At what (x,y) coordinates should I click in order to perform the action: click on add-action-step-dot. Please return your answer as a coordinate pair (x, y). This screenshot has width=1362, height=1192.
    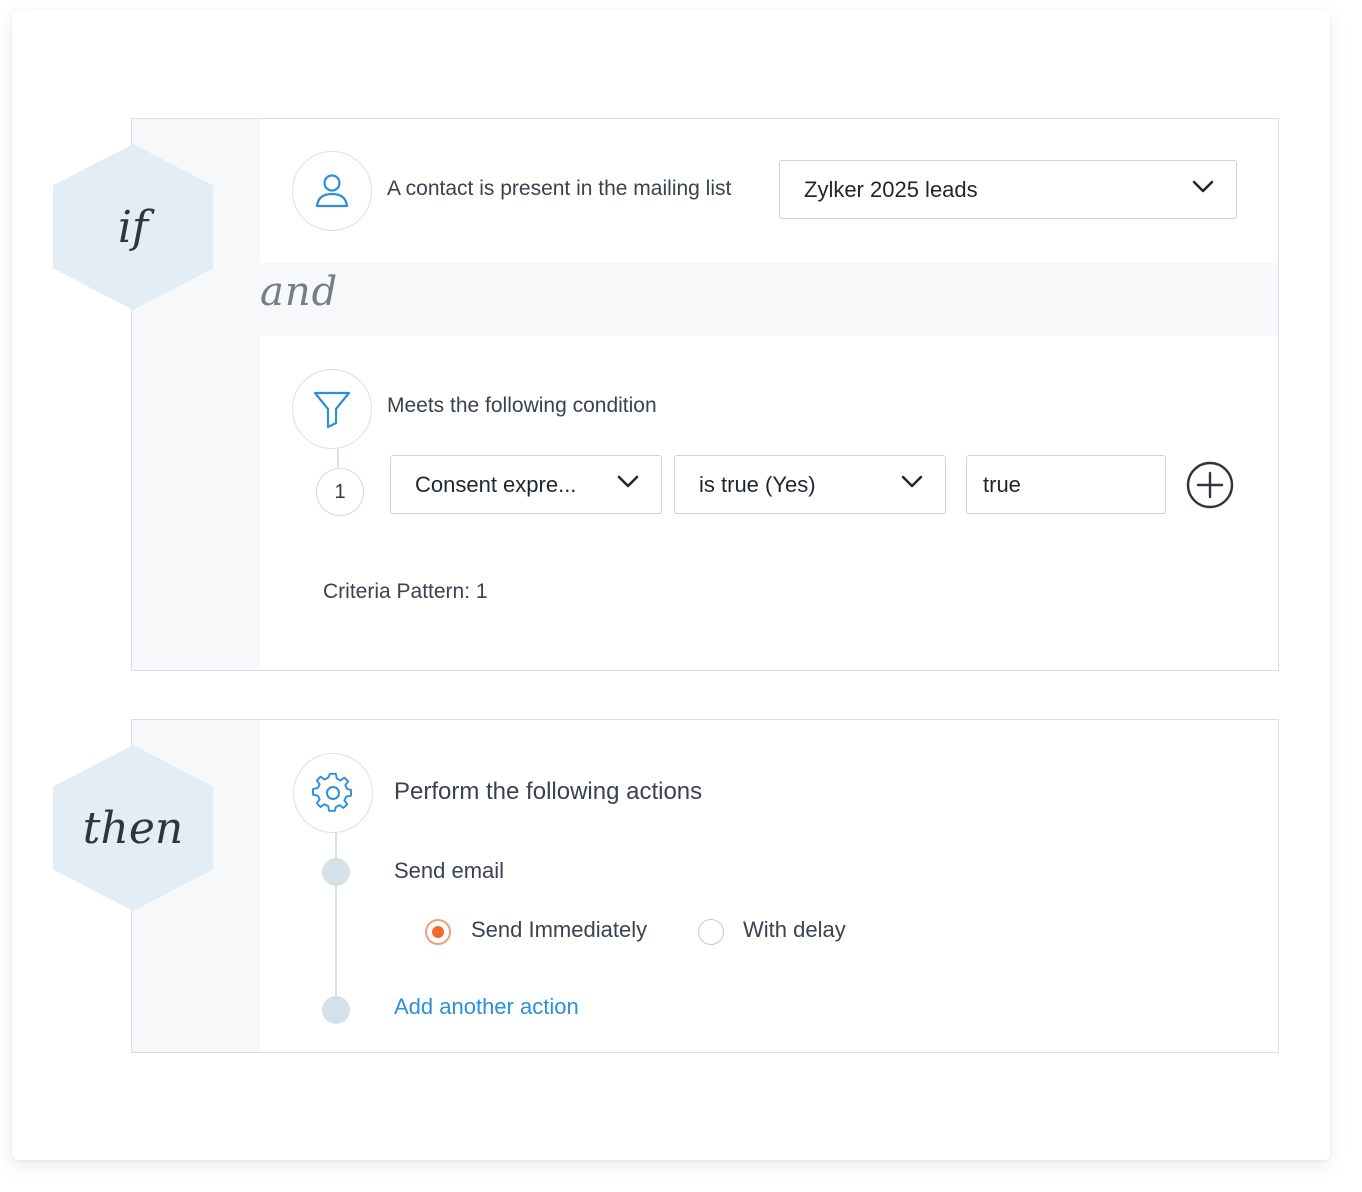
    Looking at the image, I should click on (336, 1010).